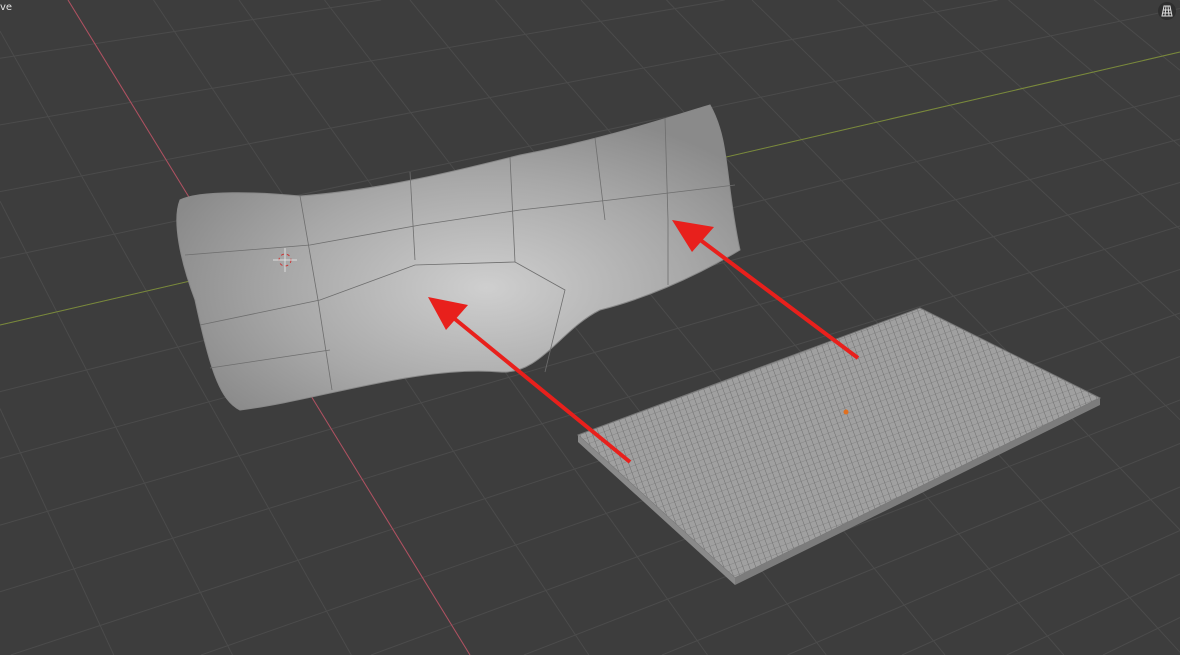 Image resolution: width=1180 pixels, height=655 pixels. I want to click on origin-point, so click(846, 412).